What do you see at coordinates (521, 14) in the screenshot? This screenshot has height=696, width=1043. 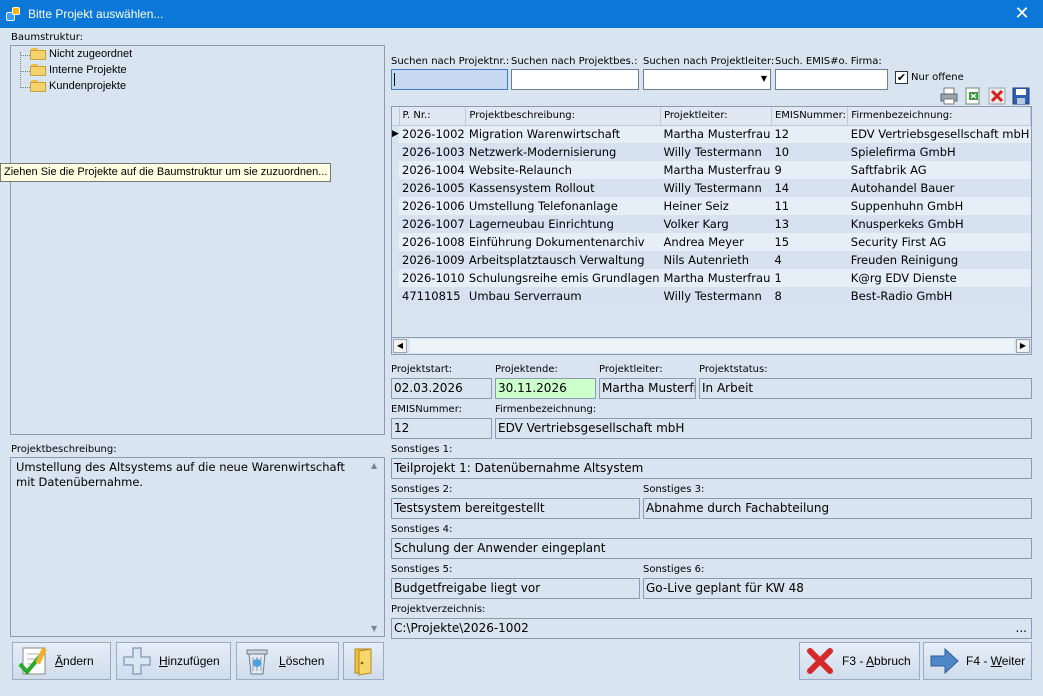 I see `title-bar: Bitte Projekt auswählen... ✕` at bounding box center [521, 14].